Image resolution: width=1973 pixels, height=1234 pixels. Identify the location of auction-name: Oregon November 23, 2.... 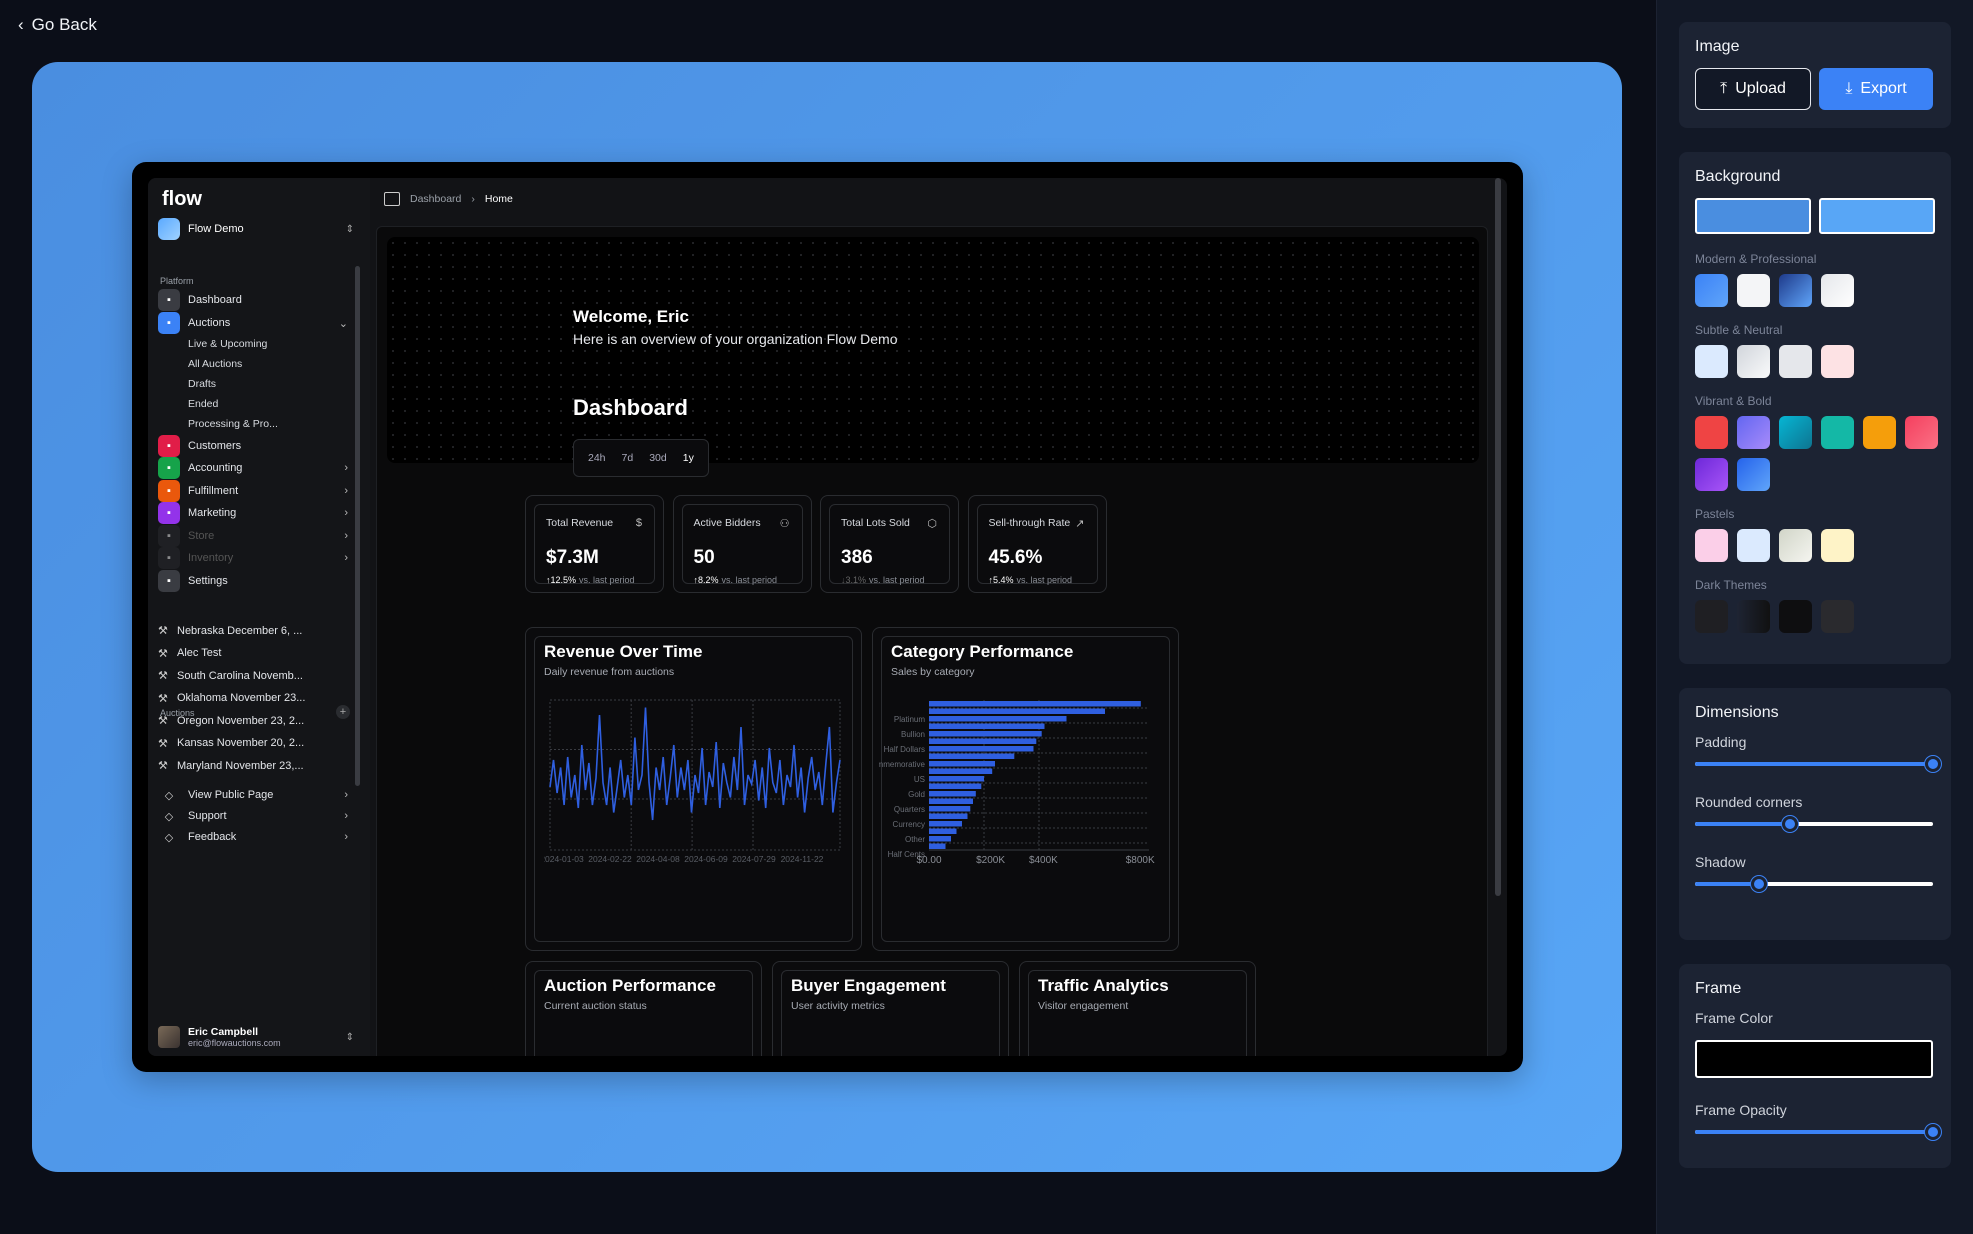
(241, 720).